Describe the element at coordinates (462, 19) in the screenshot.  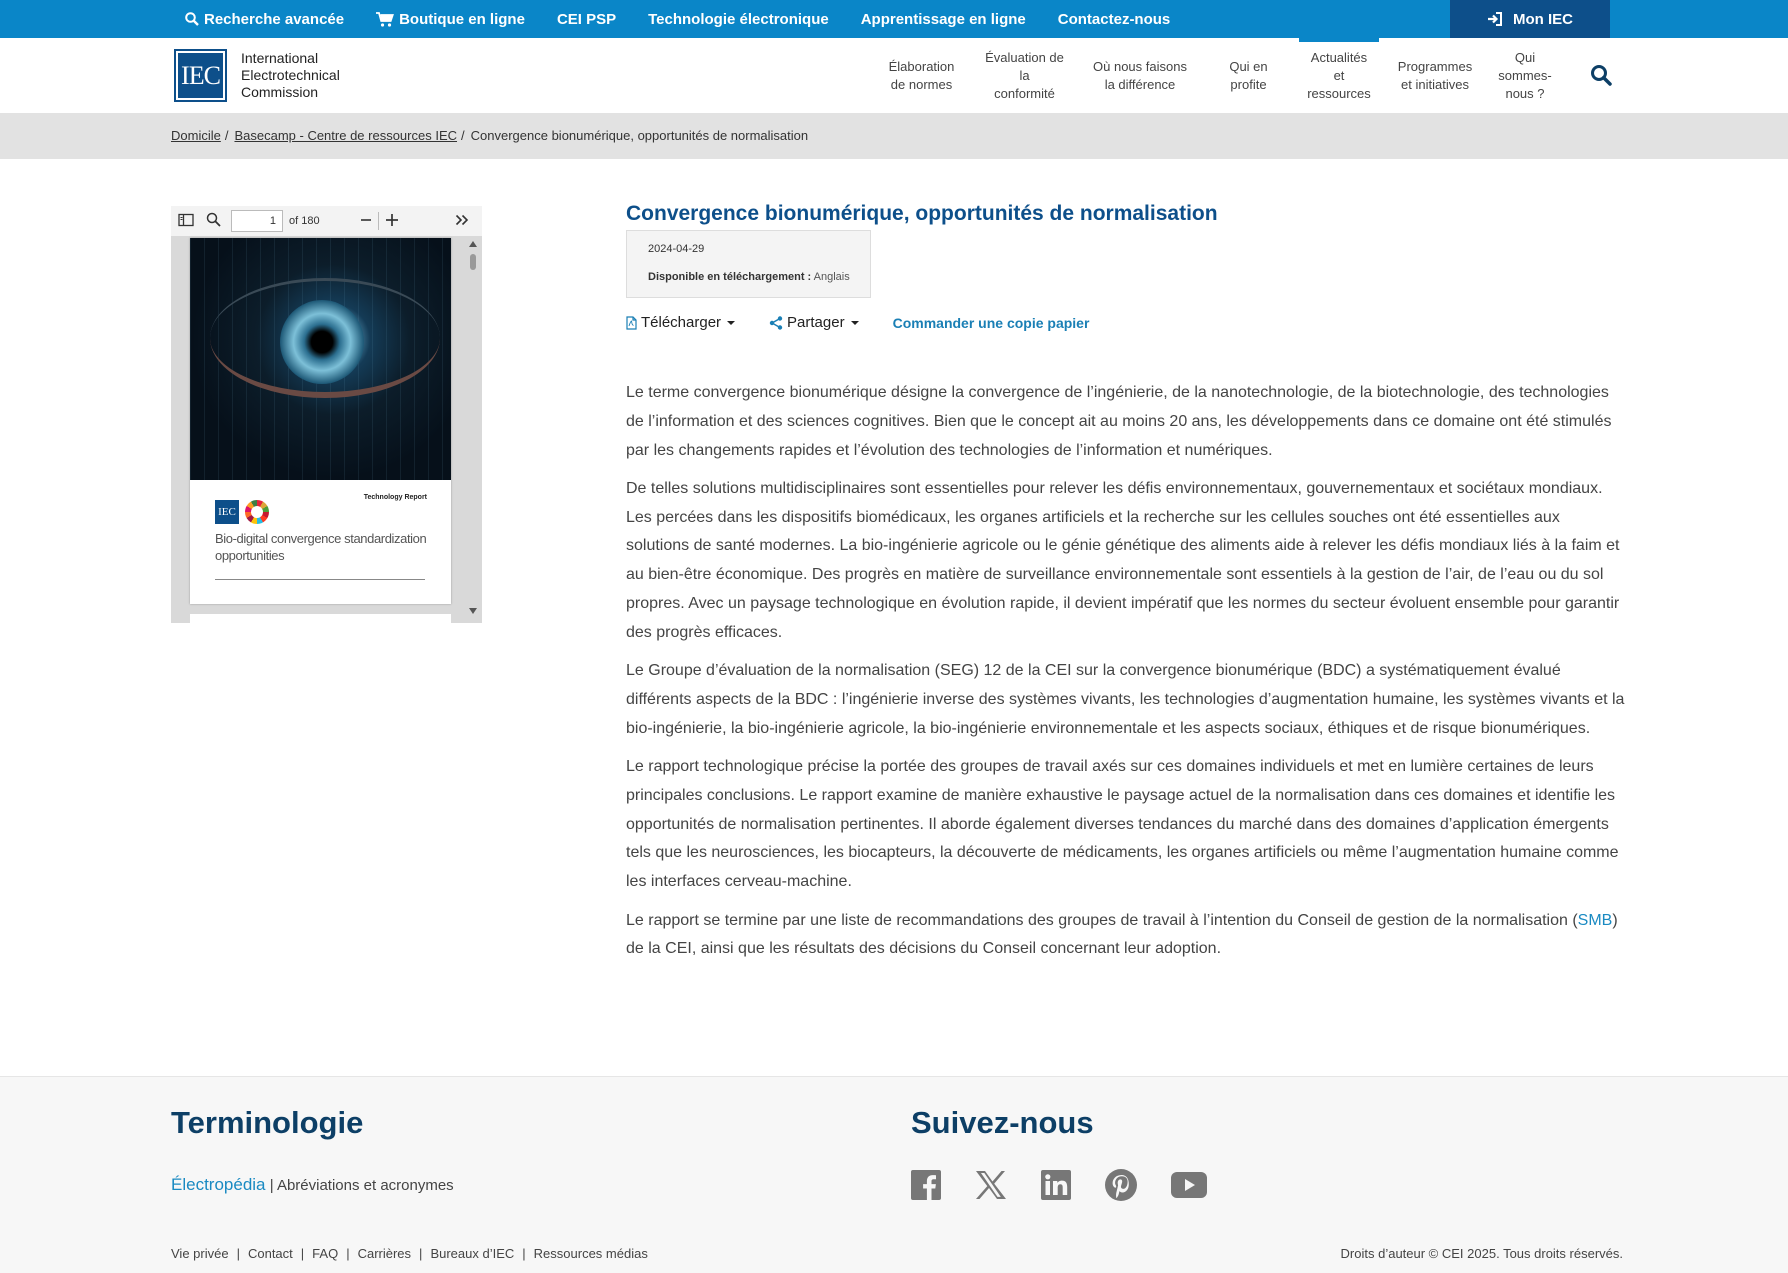
I see `online-shop-label: Boutique en ligne` at that location.